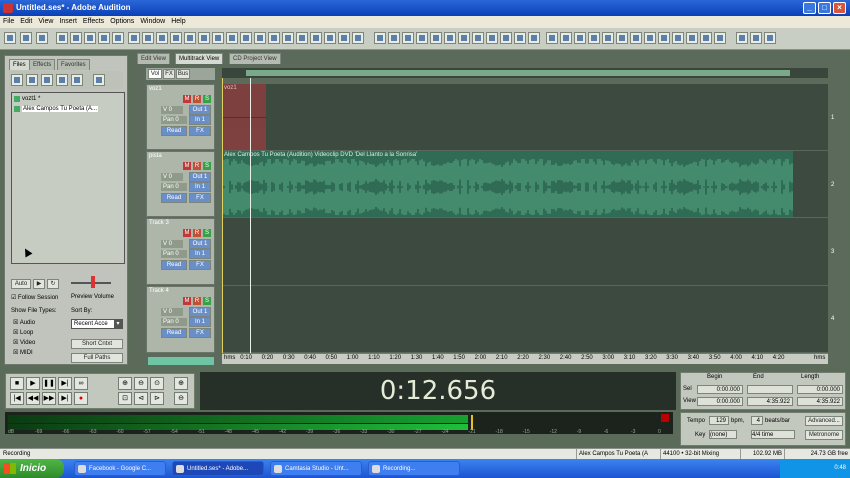 This screenshot has height=478, width=850. What do you see at coordinates (197, 301) in the screenshot?
I see `record-arm-button: R` at bounding box center [197, 301].